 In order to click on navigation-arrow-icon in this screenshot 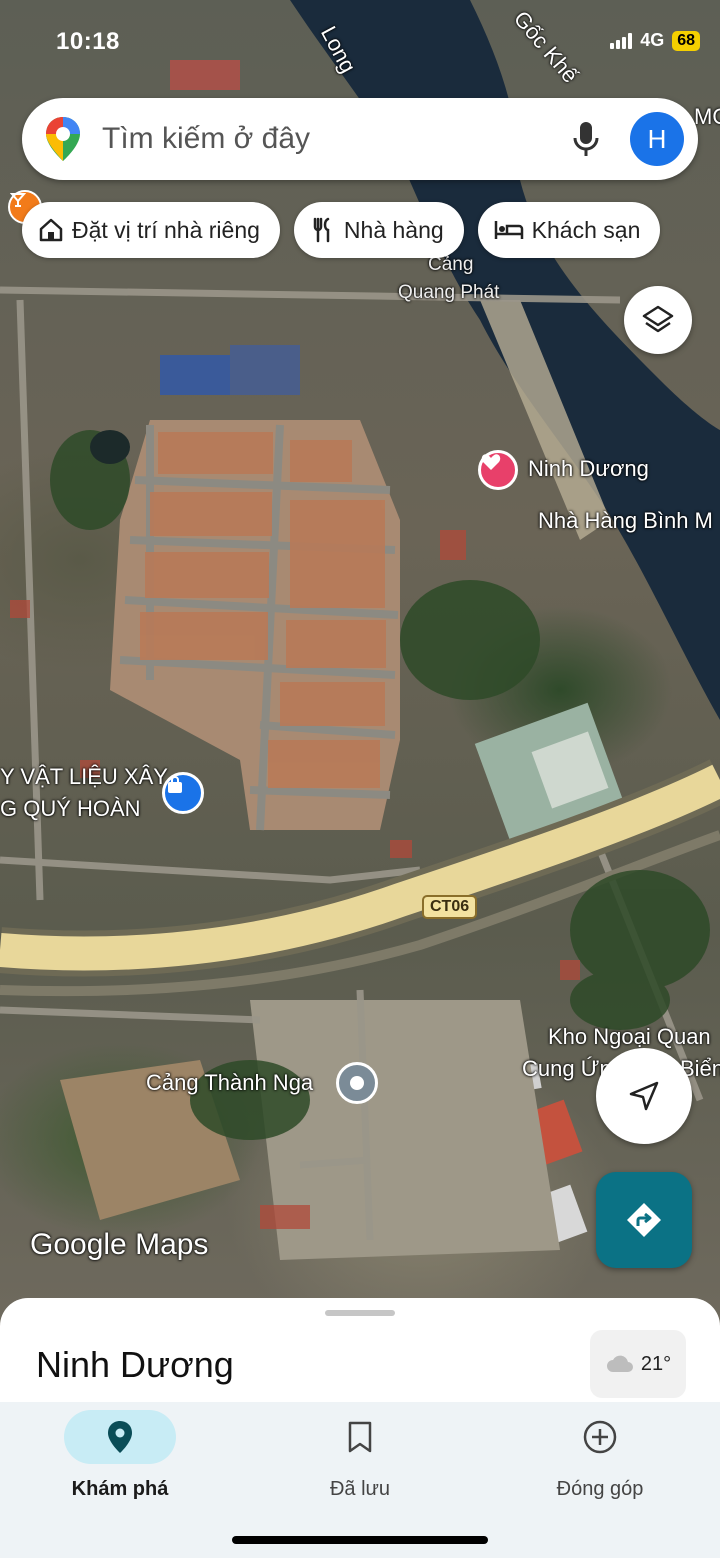, I will do `click(644, 1096)`.